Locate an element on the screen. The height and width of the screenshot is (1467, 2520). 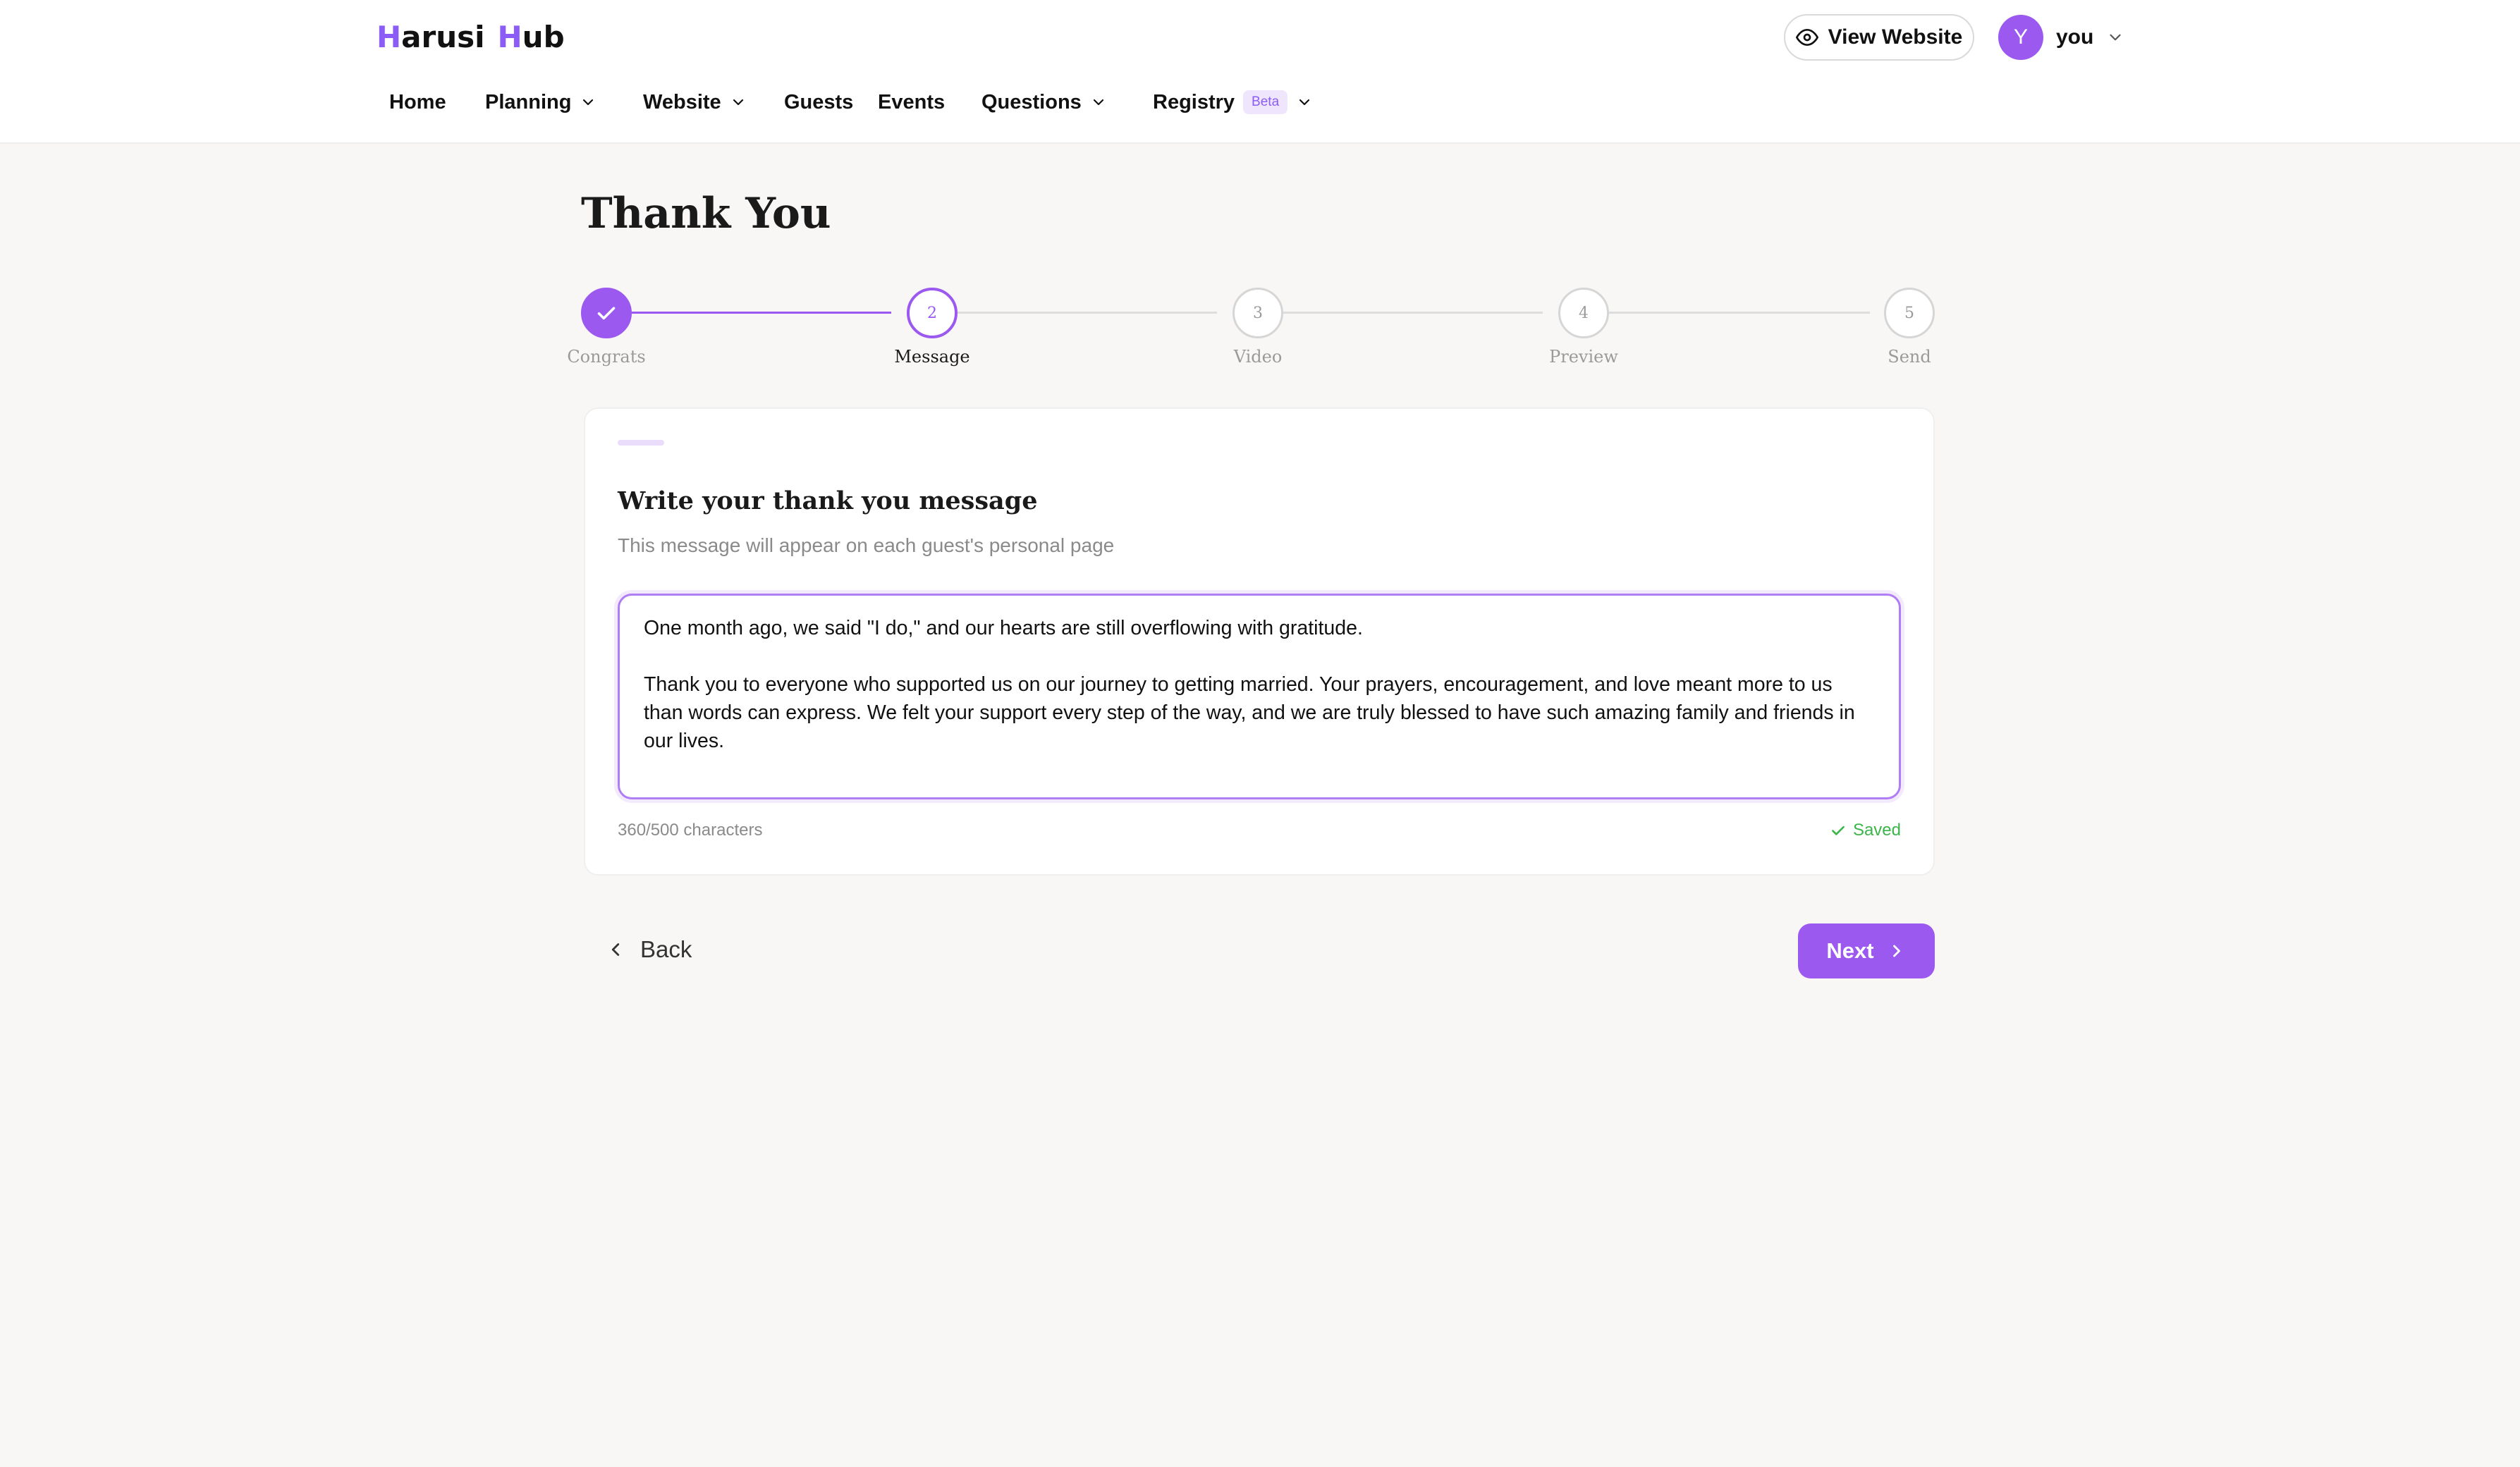
nav-item-planning: Planning is located at coordinates (541, 102).